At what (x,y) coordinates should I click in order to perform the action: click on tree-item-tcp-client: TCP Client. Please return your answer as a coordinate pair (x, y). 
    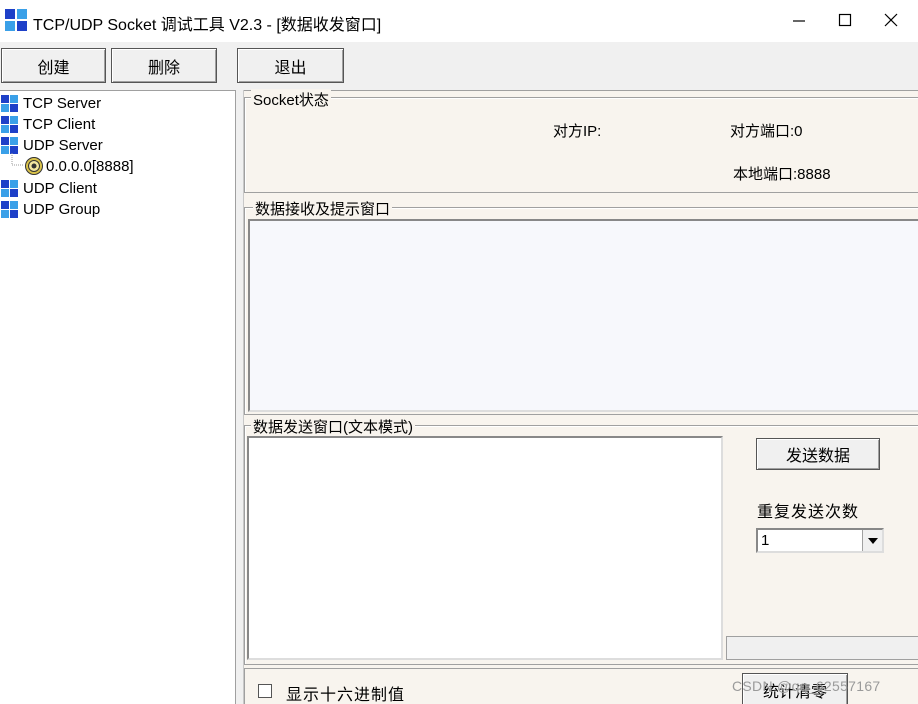
    Looking at the image, I should click on (48, 124).